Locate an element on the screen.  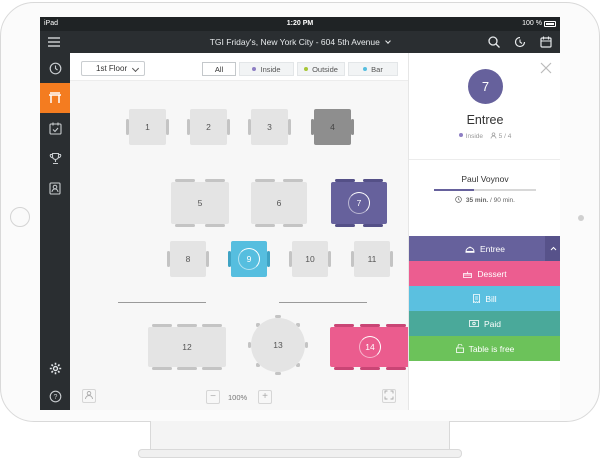
table-label: 1 is located at coordinates (147, 127).